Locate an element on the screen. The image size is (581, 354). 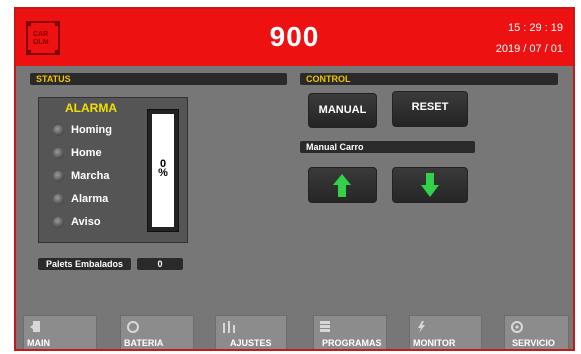
arrow-down-icon is located at coordinates (430, 185).